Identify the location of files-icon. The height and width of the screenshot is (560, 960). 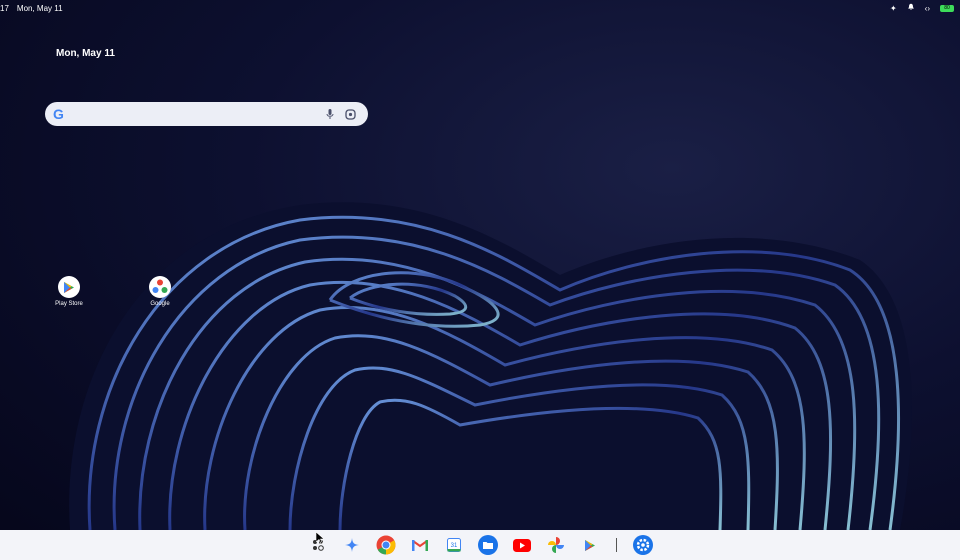
(488, 545).